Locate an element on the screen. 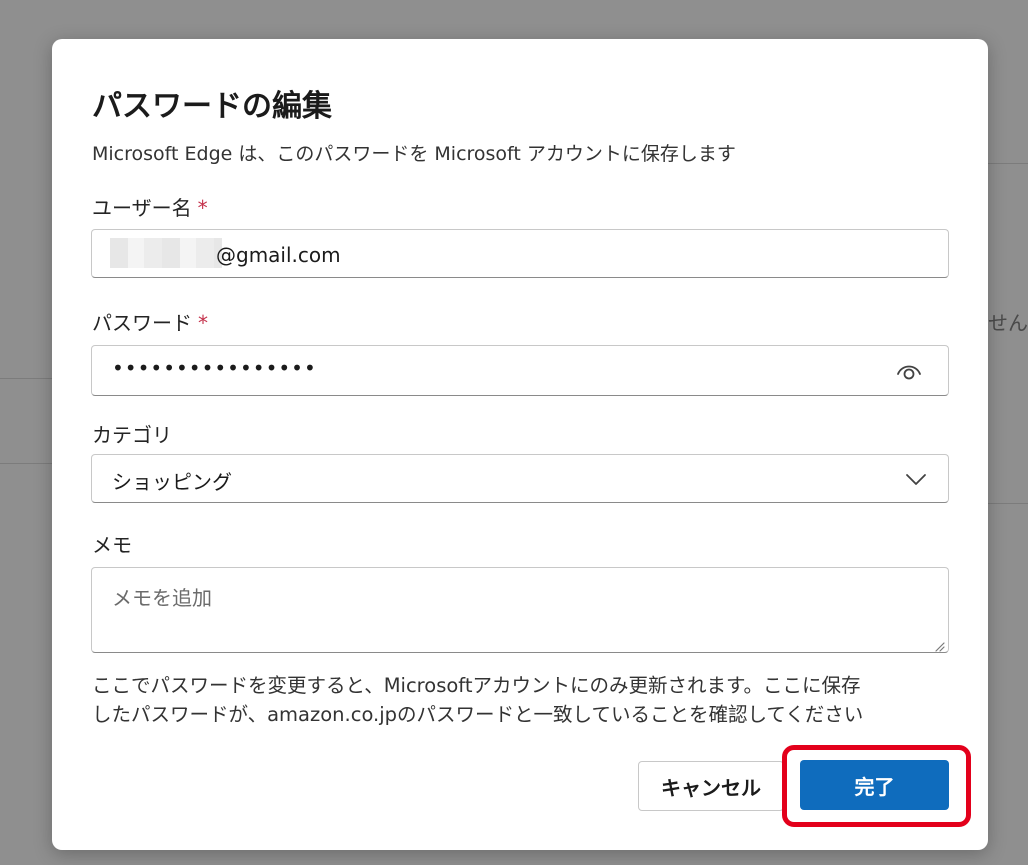  password-field: •••••••••••••••• is located at coordinates (520, 370).